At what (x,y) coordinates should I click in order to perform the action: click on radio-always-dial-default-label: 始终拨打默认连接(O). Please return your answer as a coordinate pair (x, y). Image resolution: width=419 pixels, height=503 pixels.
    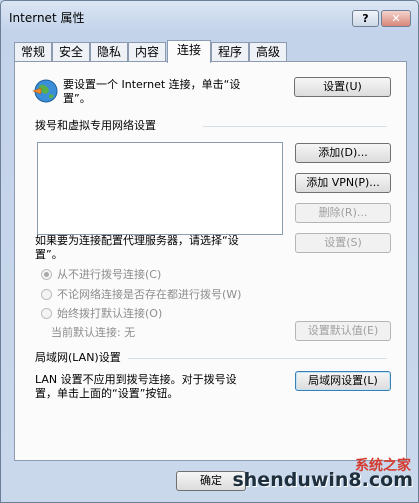
    Looking at the image, I should click on (110, 313).